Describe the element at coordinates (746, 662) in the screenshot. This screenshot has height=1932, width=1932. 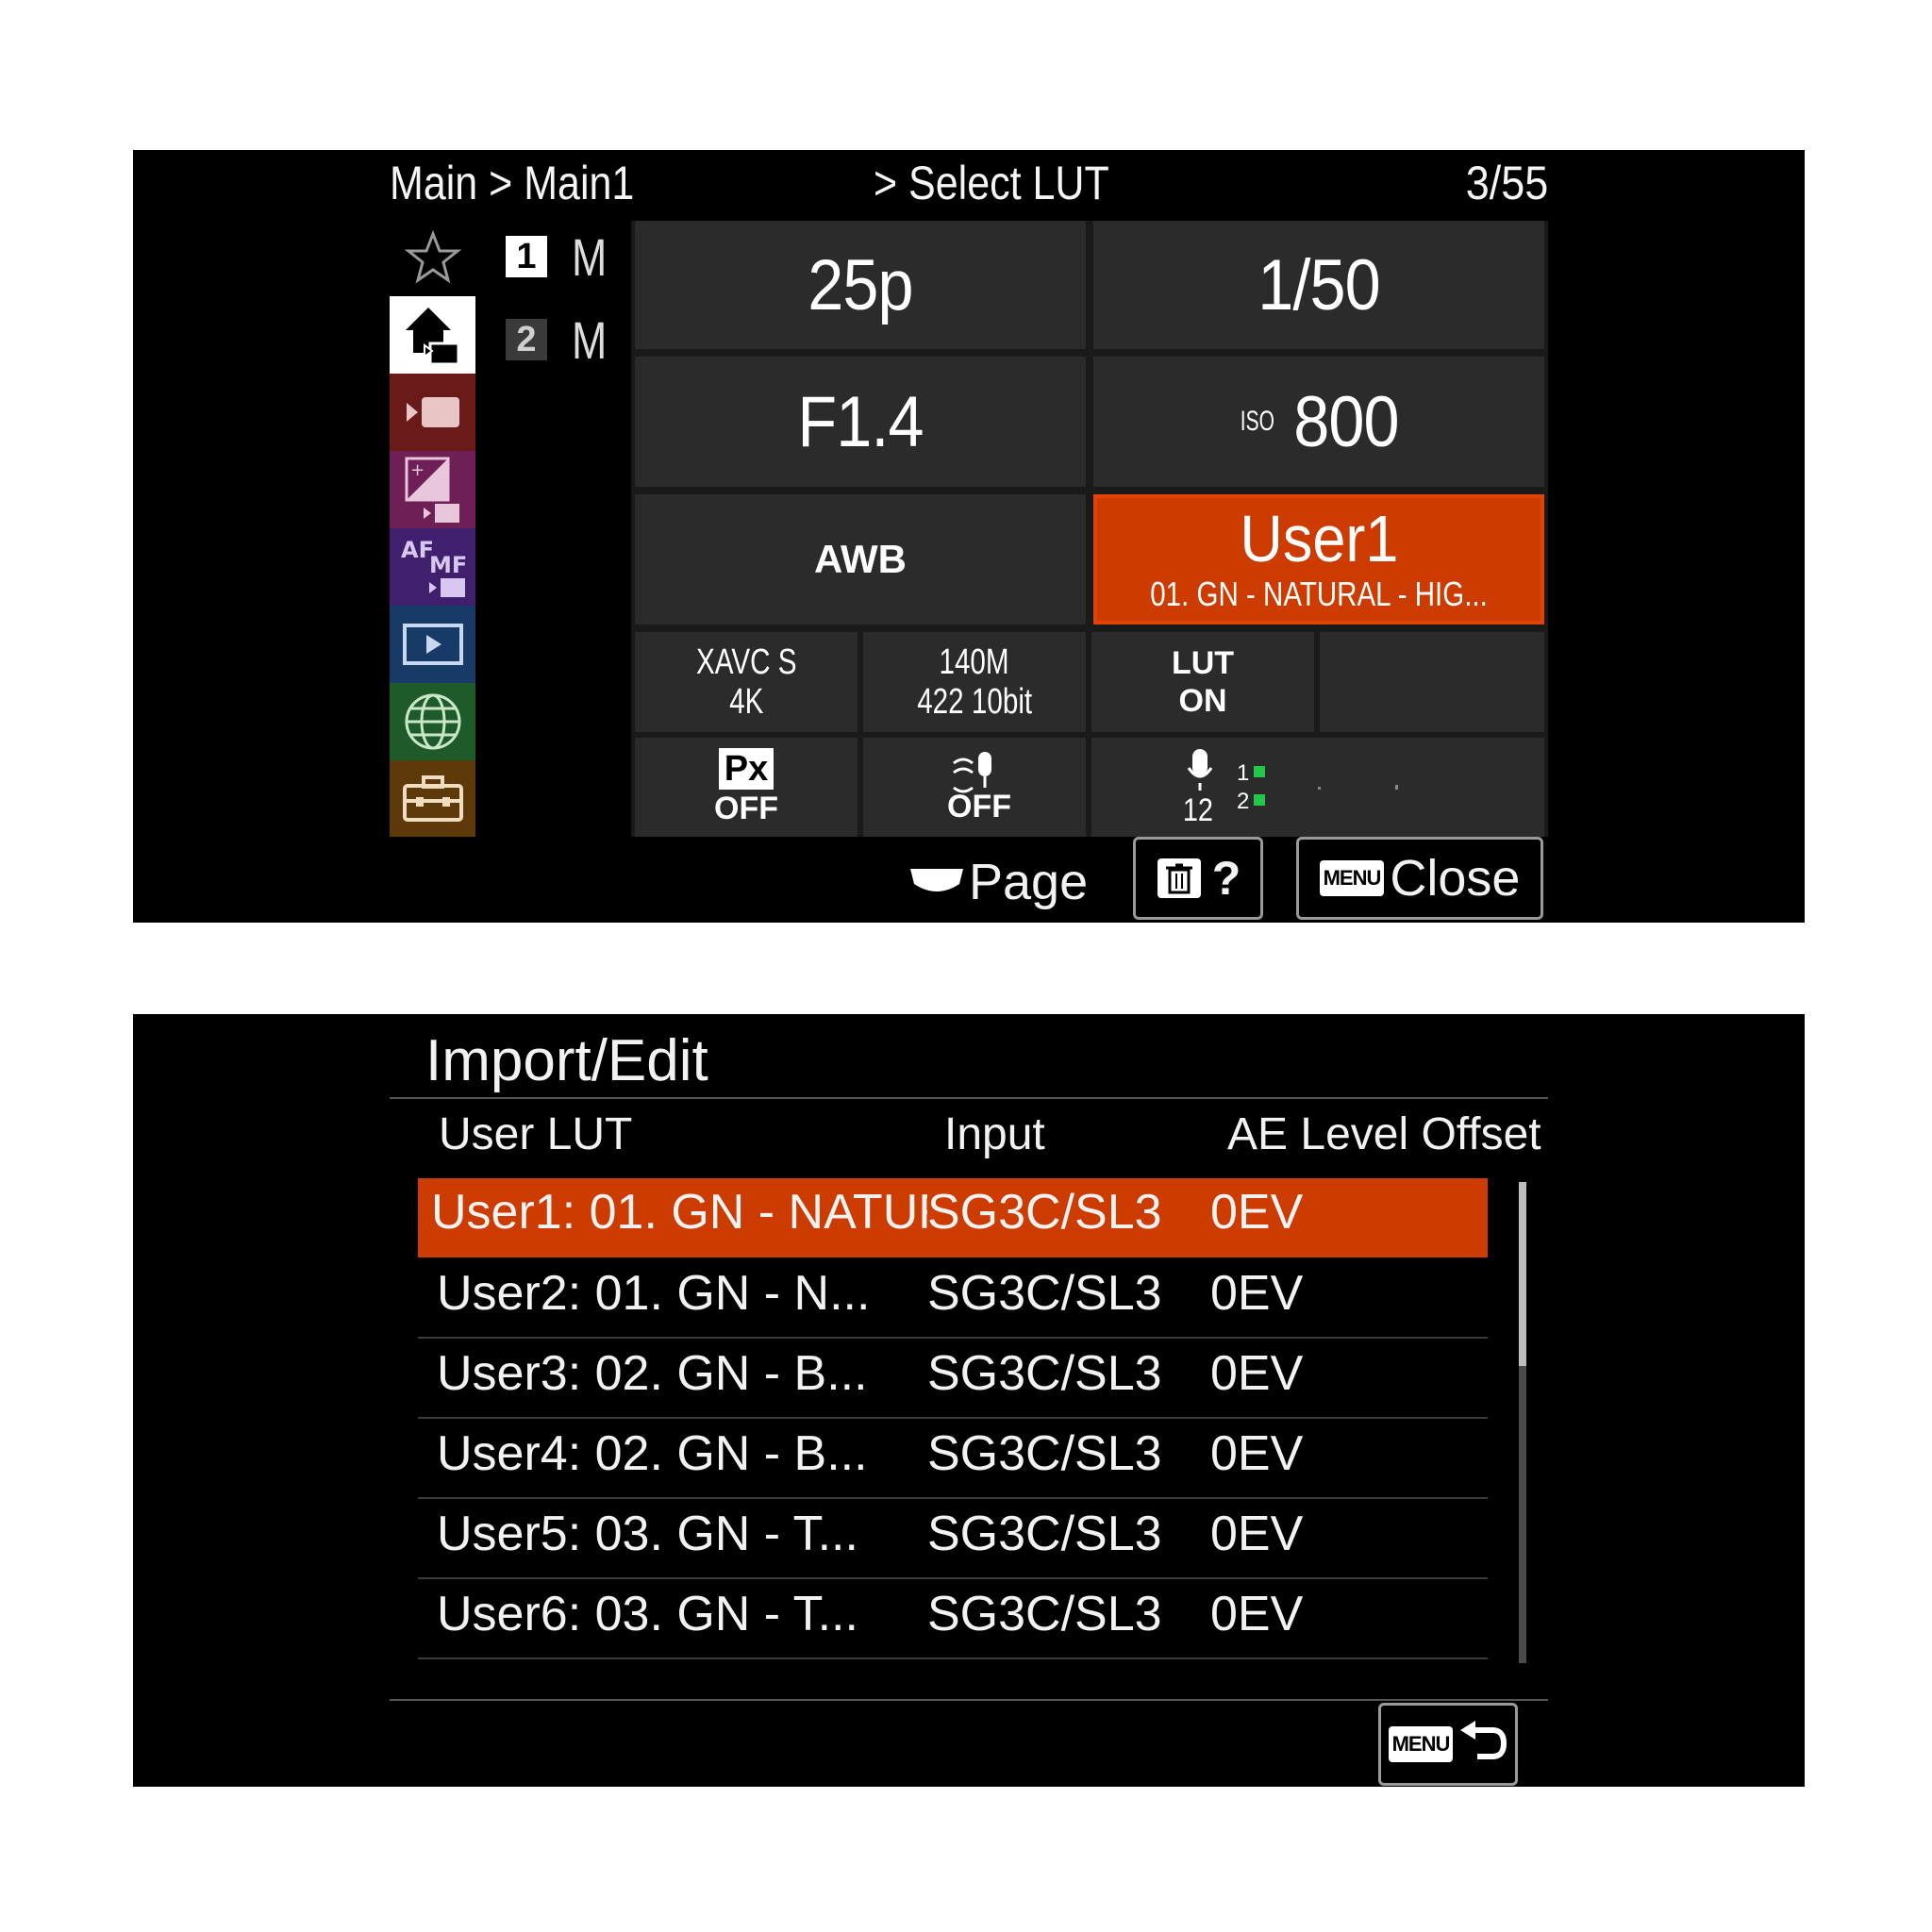
I see `file-format-line1: XAVC S` at that location.